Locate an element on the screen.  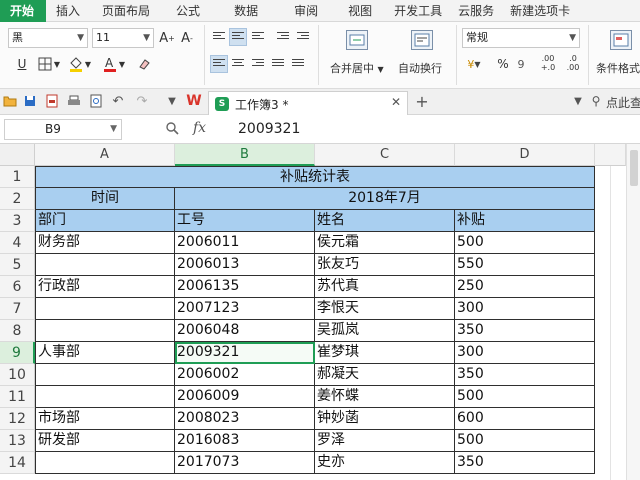
row-header: 13 is located at coordinates (17, 441).